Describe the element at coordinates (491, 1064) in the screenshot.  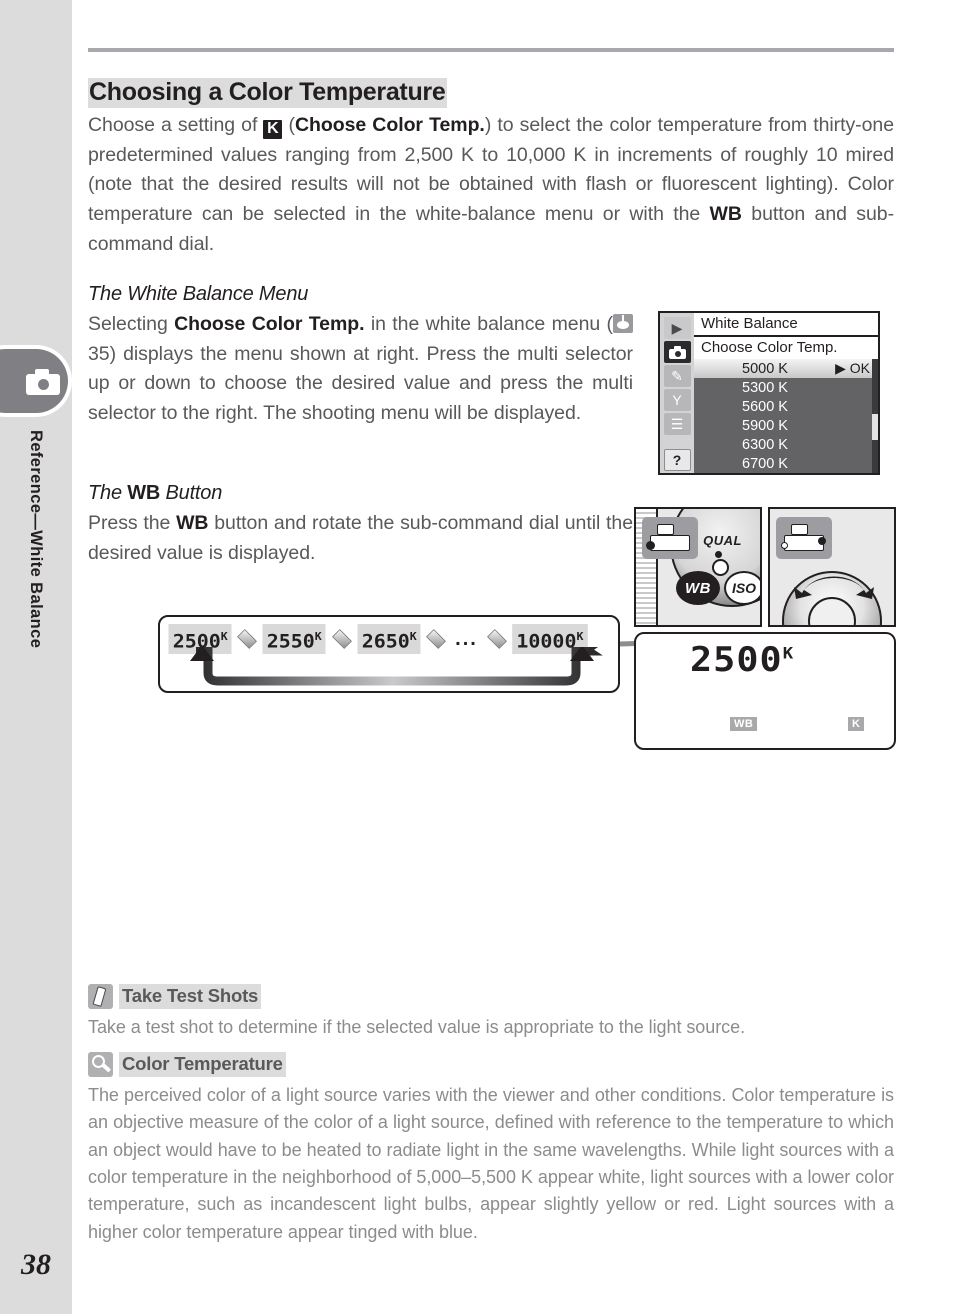
I see `note-header: Color Temperature` at that location.